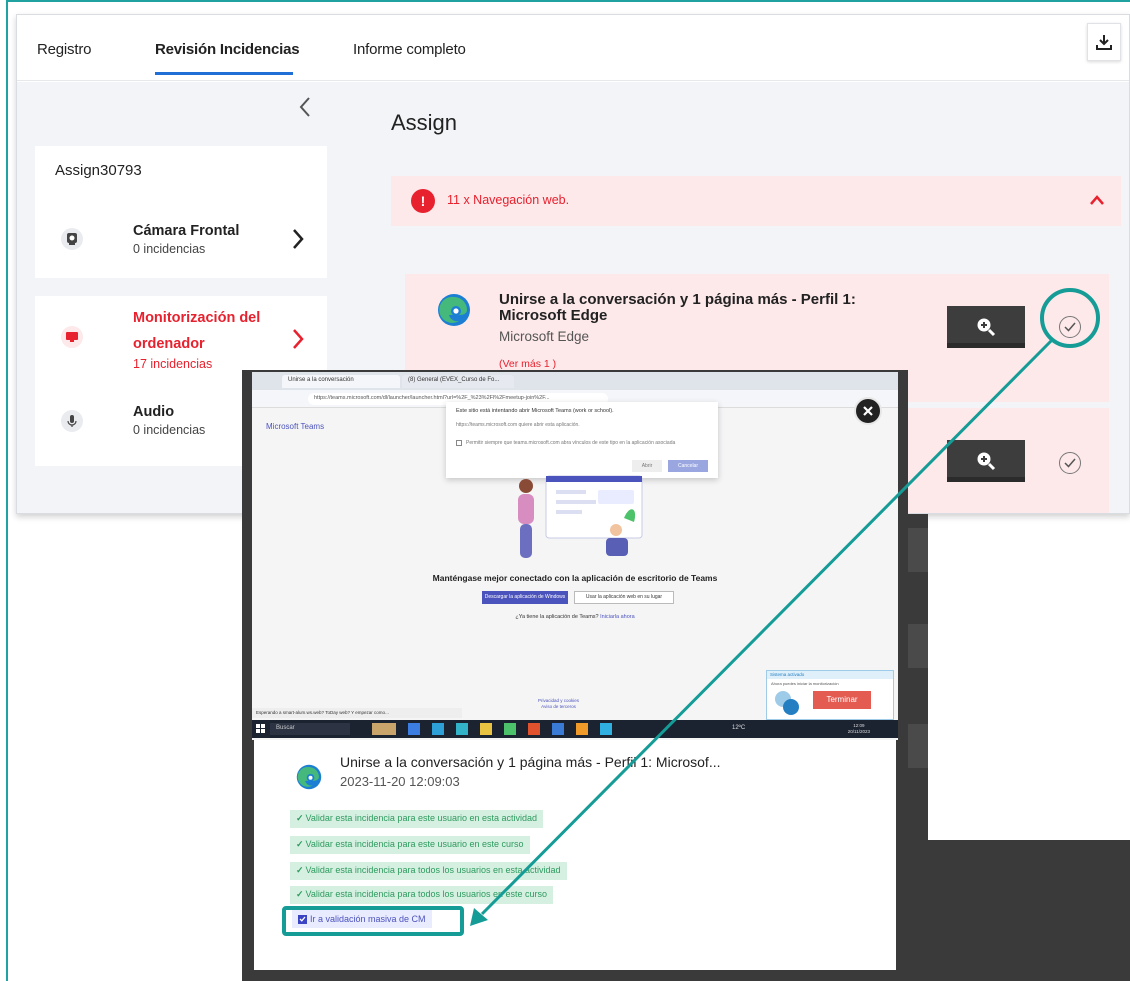 This screenshot has height=981, width=1130. What do you see at coordinates (227, 49) in the screenshot?
I see `tab-revision-incidencias: Revisión Incidencias` at bounding box center [227, 49].